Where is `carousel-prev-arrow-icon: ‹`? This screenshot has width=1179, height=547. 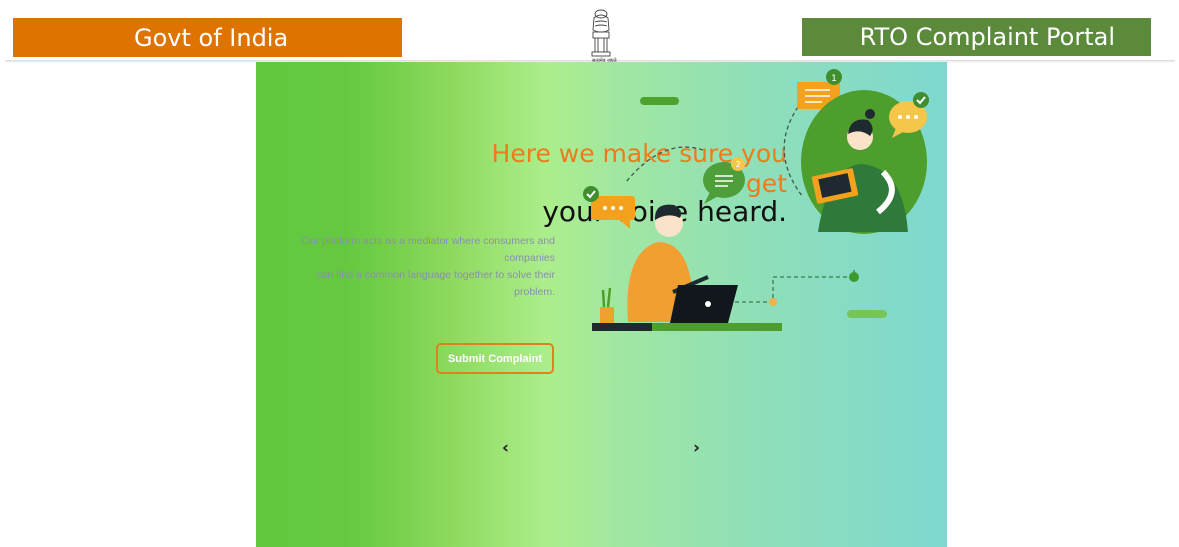 carousel-prev-arrow-icon: ‹ is located at coordinates (505, 448).